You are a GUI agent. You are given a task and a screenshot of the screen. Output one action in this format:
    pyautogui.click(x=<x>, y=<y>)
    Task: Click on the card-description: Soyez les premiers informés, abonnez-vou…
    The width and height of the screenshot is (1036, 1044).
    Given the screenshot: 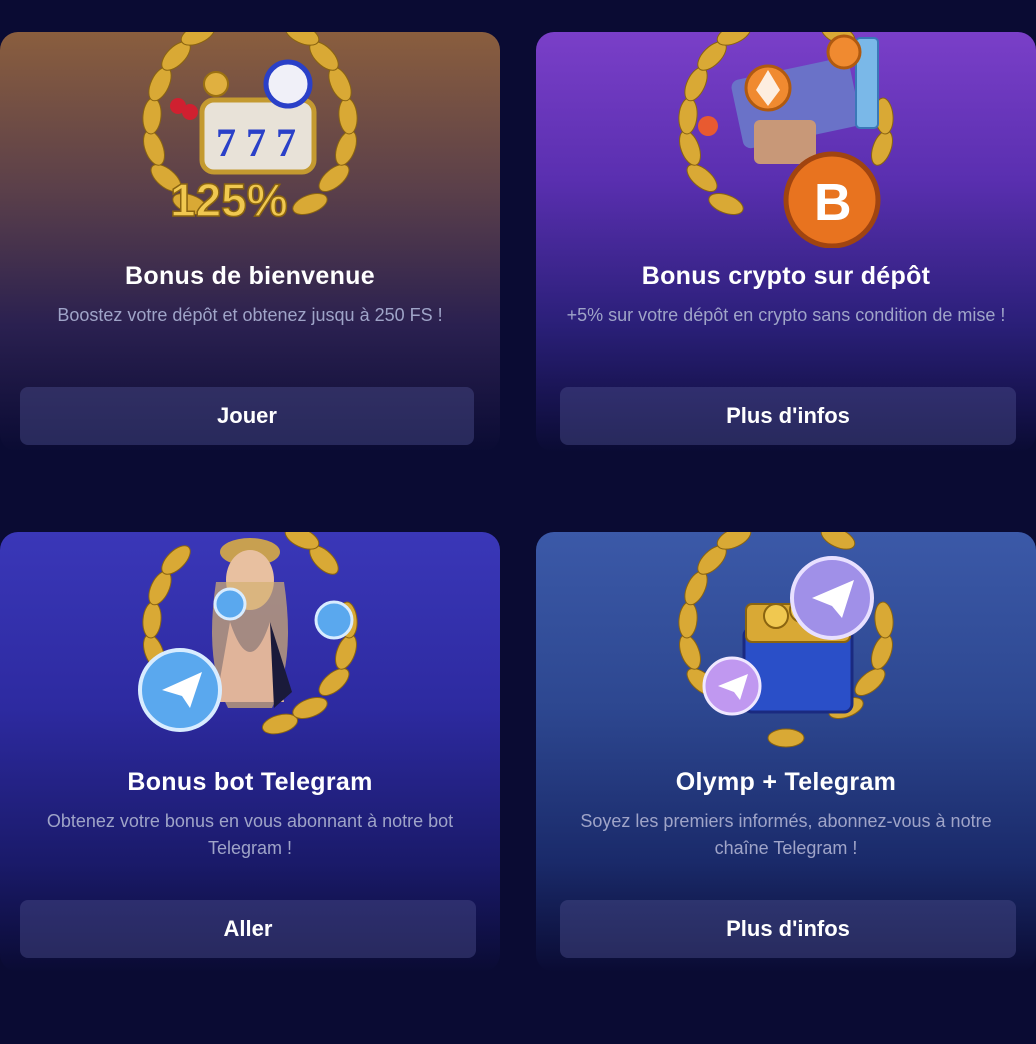 What is the action you would take?
    pyautogui.click(x=786, y=834)
    